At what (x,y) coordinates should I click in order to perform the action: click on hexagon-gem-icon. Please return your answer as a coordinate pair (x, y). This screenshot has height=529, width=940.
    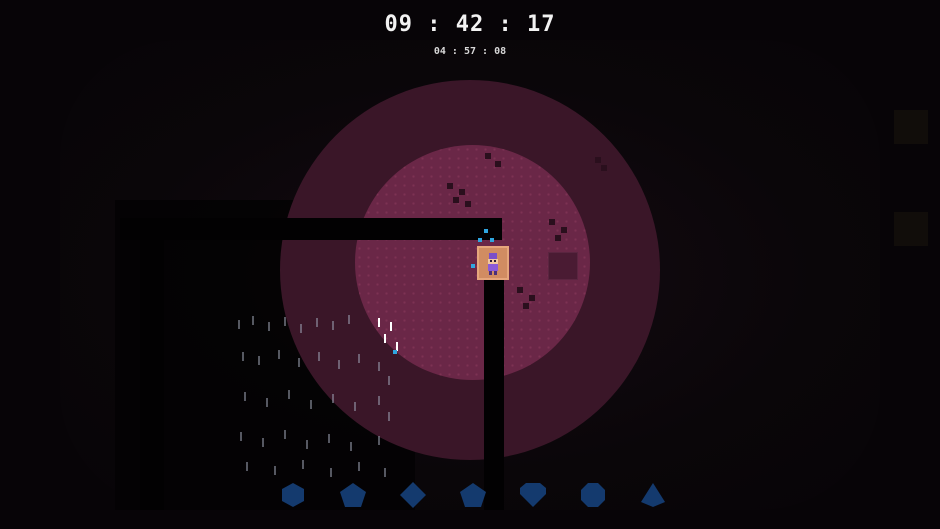
    Looking at the image, I should click on (293, 495).